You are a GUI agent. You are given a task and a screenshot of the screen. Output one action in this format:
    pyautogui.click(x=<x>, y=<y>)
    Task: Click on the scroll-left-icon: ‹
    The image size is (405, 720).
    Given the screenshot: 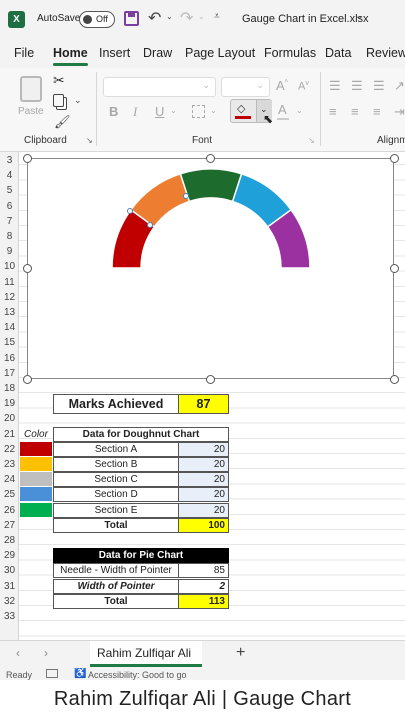 What is the action you would take?
    pyautogui.click(x=18, y=653)
    